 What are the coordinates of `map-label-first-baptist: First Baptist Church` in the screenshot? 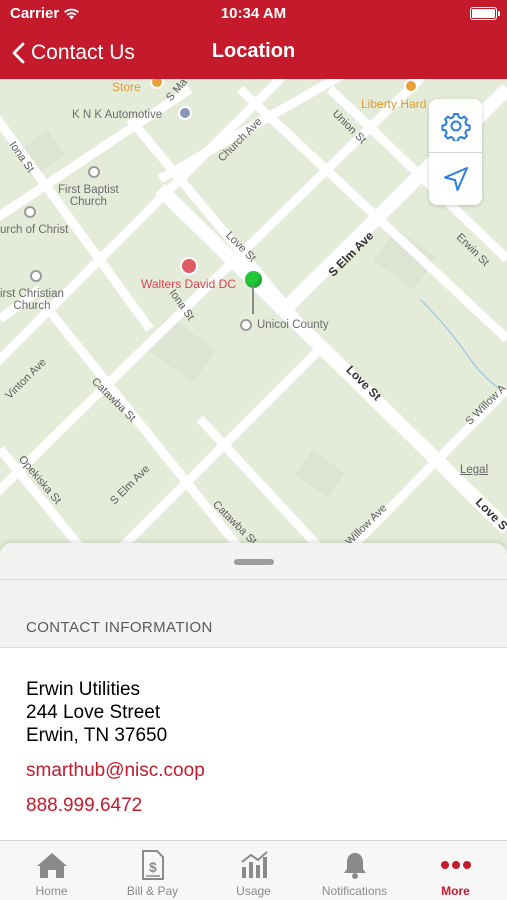 It's located at (88, 196).